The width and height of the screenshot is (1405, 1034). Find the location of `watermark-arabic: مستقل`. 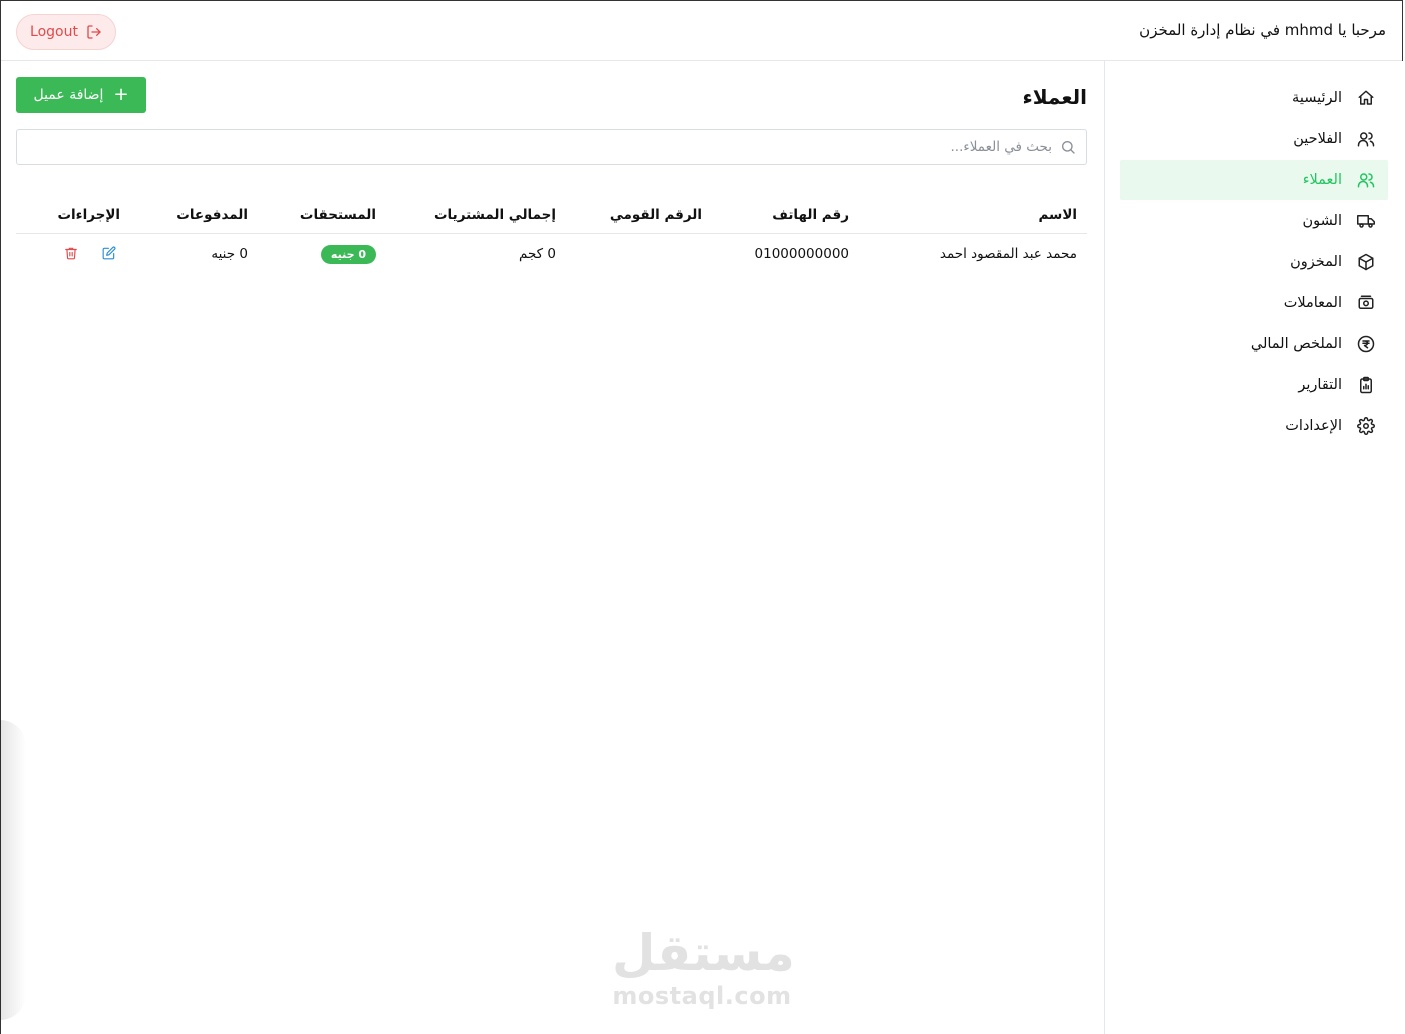

watermark-arabic: مستقل is located at coordinates (703, 953).